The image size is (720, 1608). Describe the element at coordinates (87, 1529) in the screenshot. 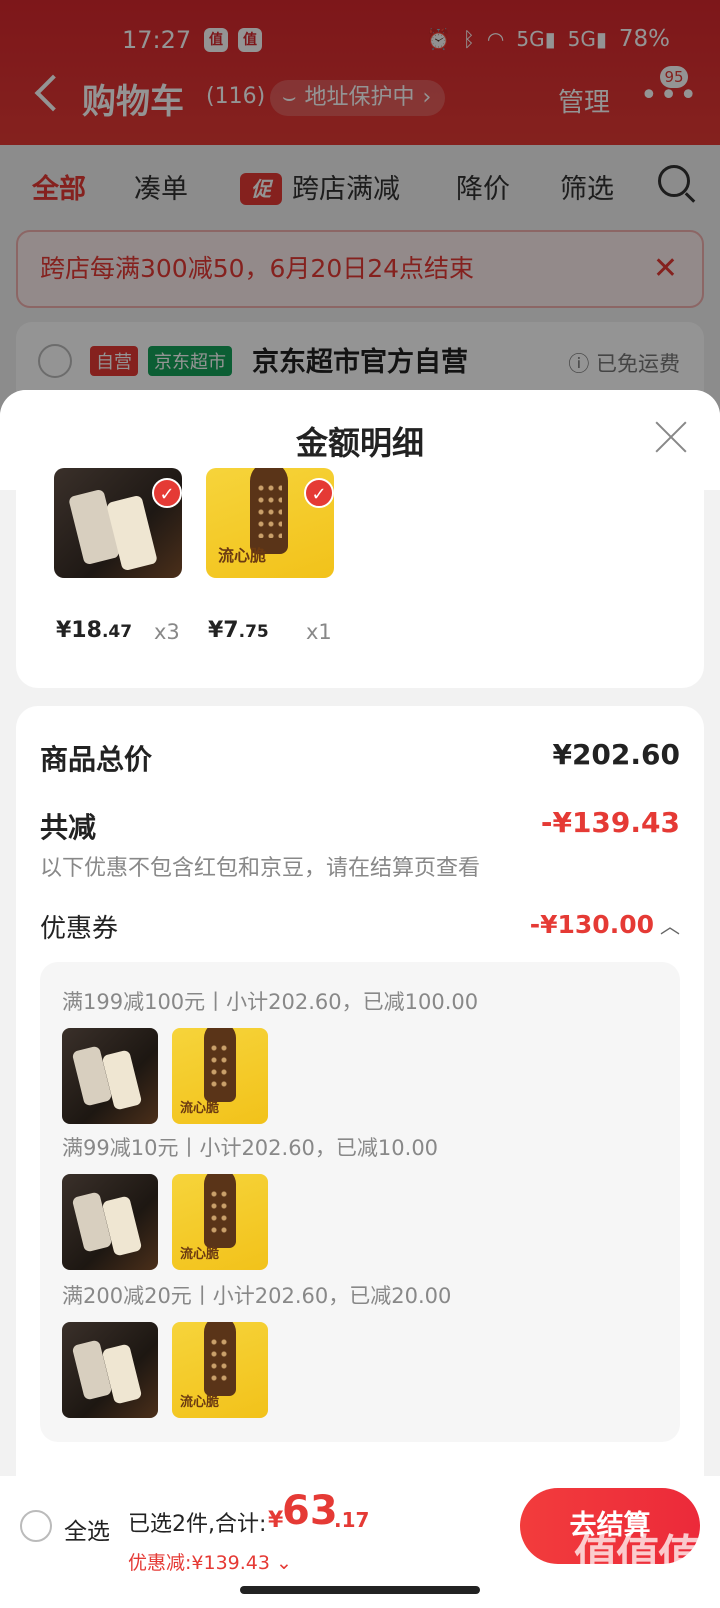

I see `select-all-label: 全选` at that location.